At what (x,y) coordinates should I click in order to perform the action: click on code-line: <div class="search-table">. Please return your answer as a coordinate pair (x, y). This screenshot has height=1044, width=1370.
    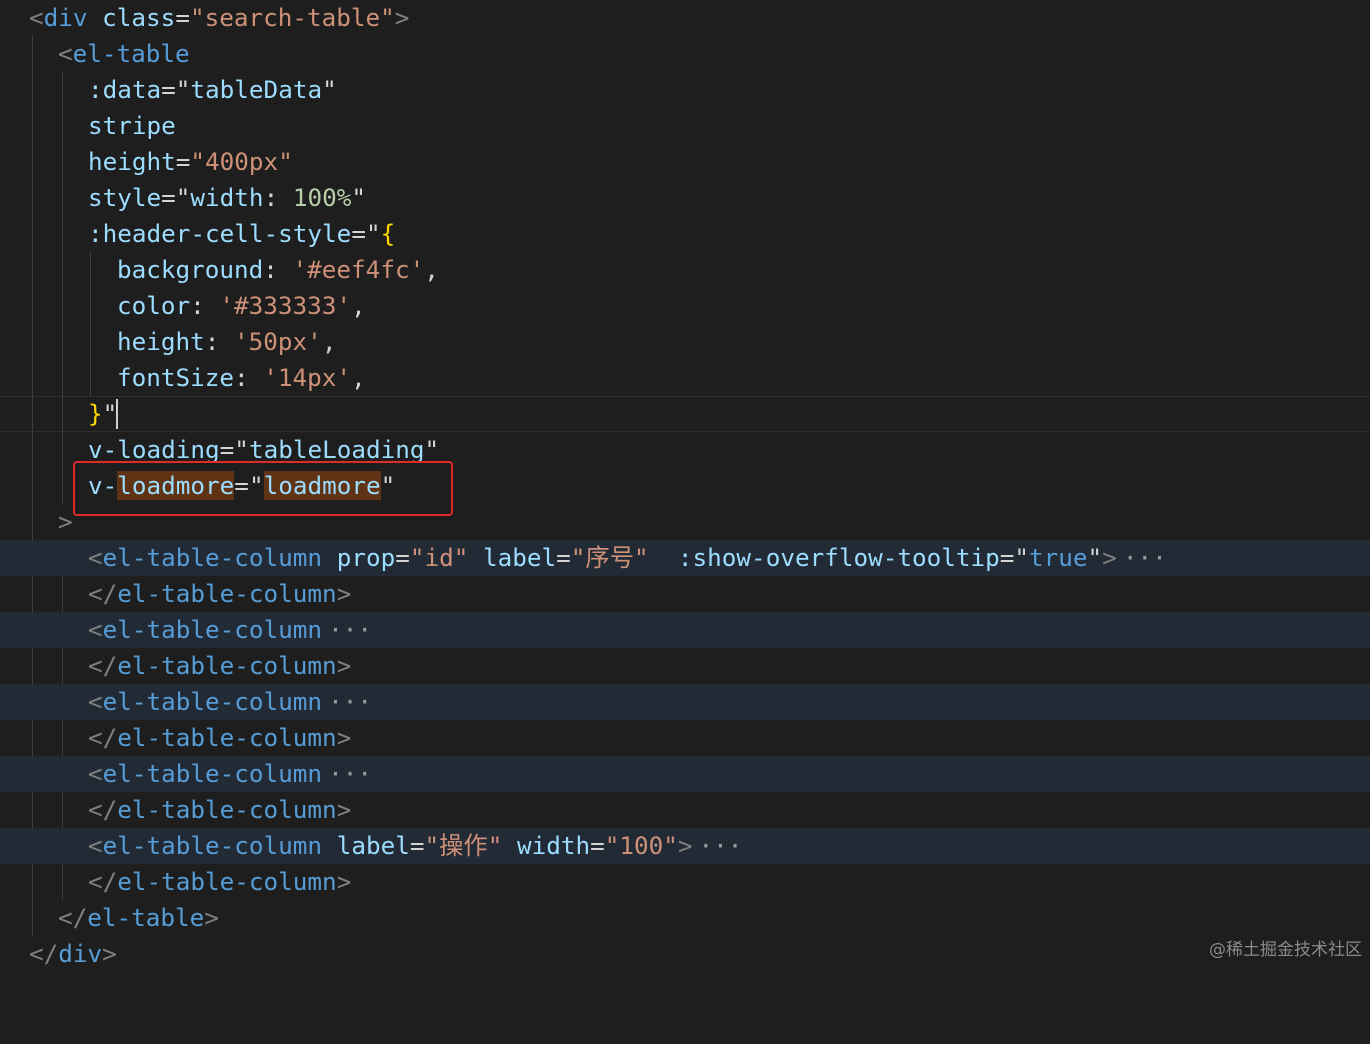
    Looking at the image, I should click on (685, 18).